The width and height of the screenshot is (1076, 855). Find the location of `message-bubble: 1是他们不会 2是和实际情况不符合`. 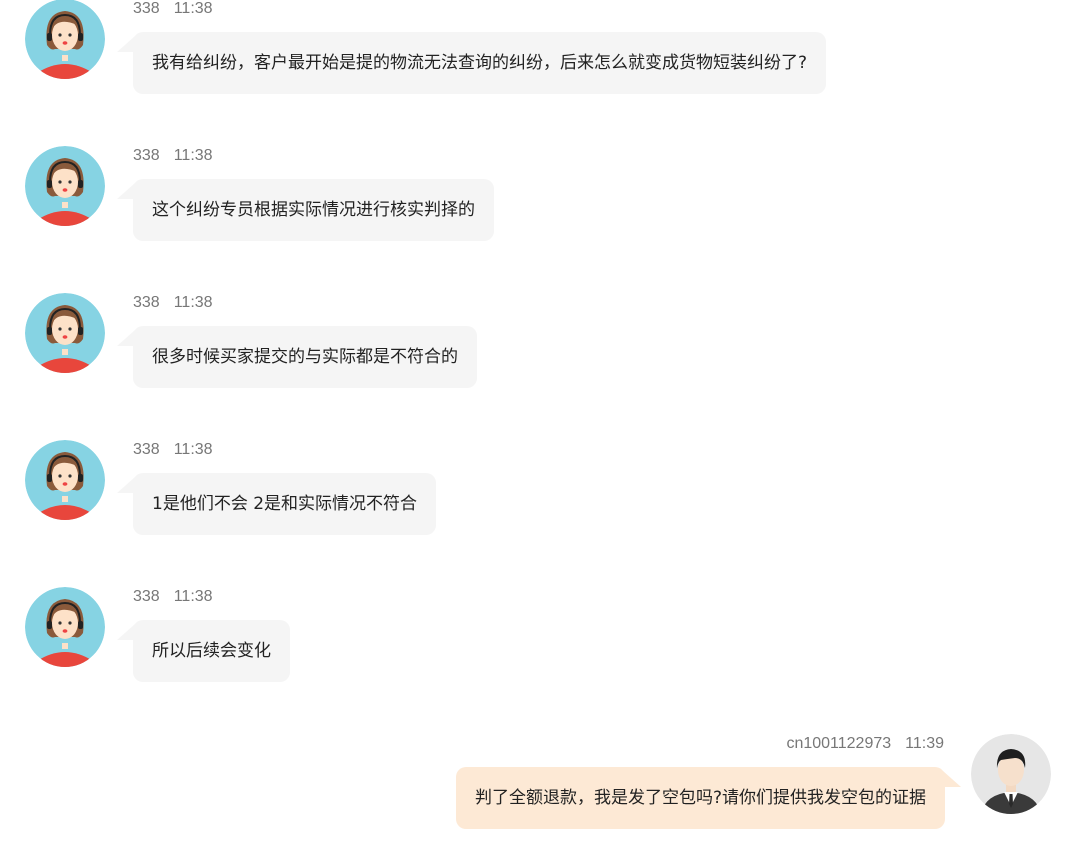

message-bubble: 1是他们不会 2是和实际情况不符合 is located at coordinates (277, 504).